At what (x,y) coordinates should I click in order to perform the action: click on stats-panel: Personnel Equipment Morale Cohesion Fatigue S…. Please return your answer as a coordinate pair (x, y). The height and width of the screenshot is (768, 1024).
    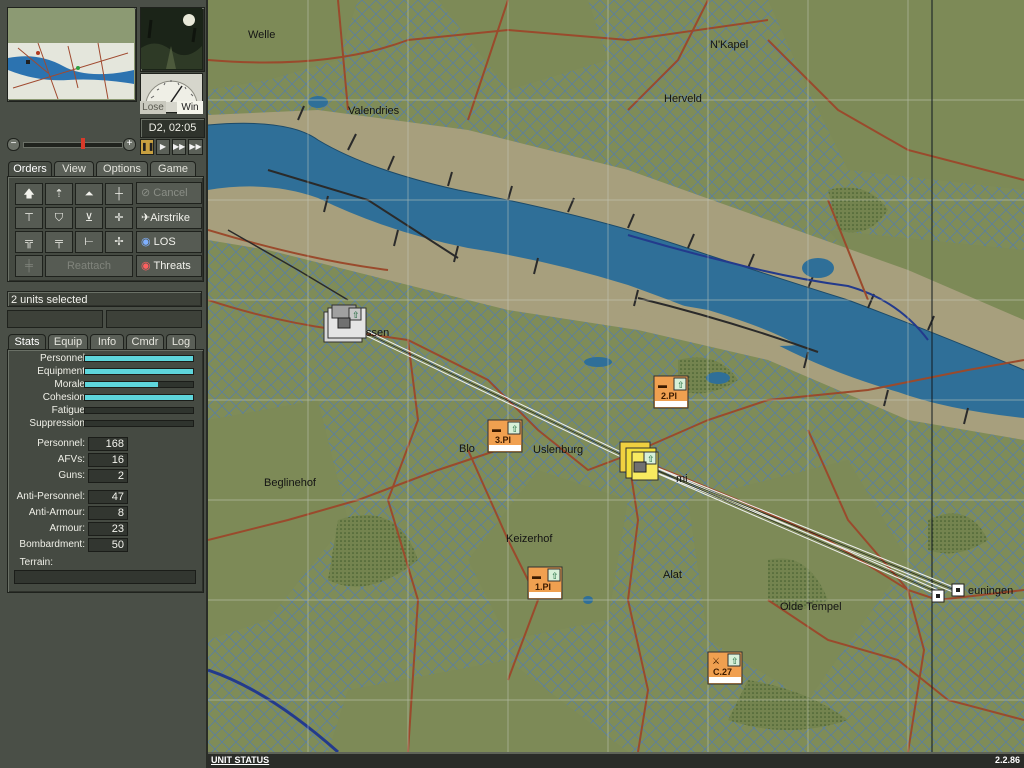
    Looking at the image, I should click on (105, 471).